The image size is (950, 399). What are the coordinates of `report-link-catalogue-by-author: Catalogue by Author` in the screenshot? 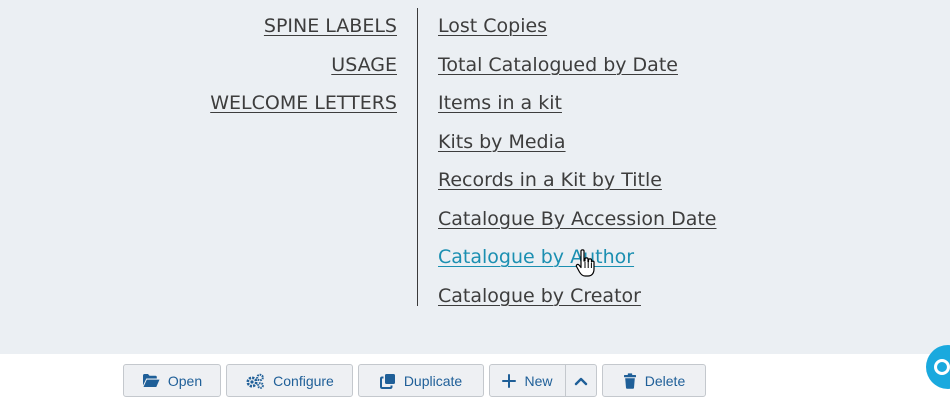 It's located at (678, 258).